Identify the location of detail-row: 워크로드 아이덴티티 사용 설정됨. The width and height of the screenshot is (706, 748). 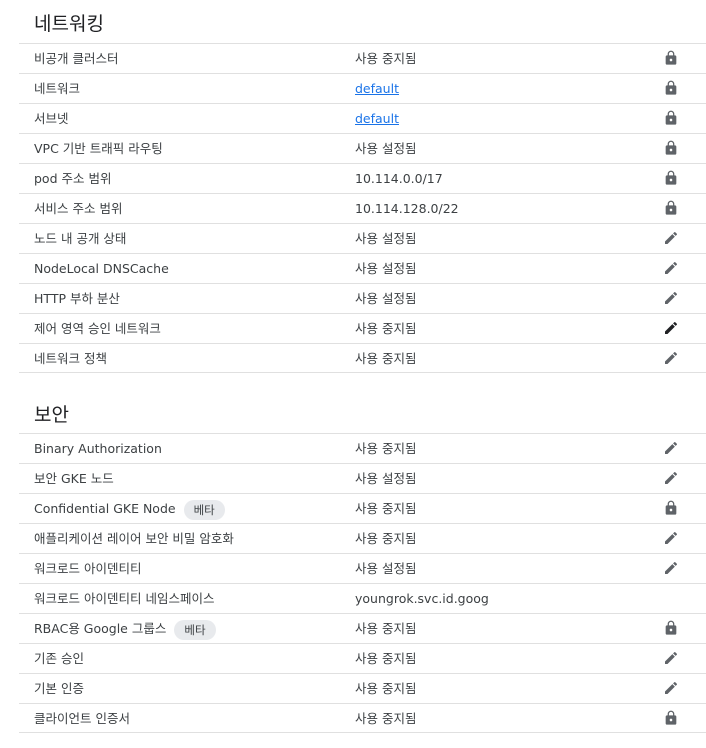
(362, 568).